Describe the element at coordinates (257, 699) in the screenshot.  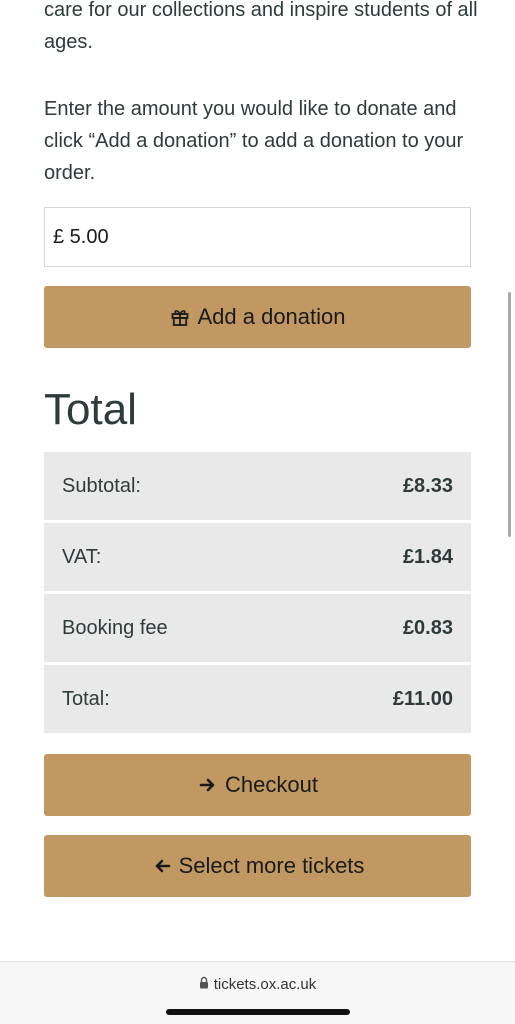
I see `total-row: Total: £11.00` at that location.